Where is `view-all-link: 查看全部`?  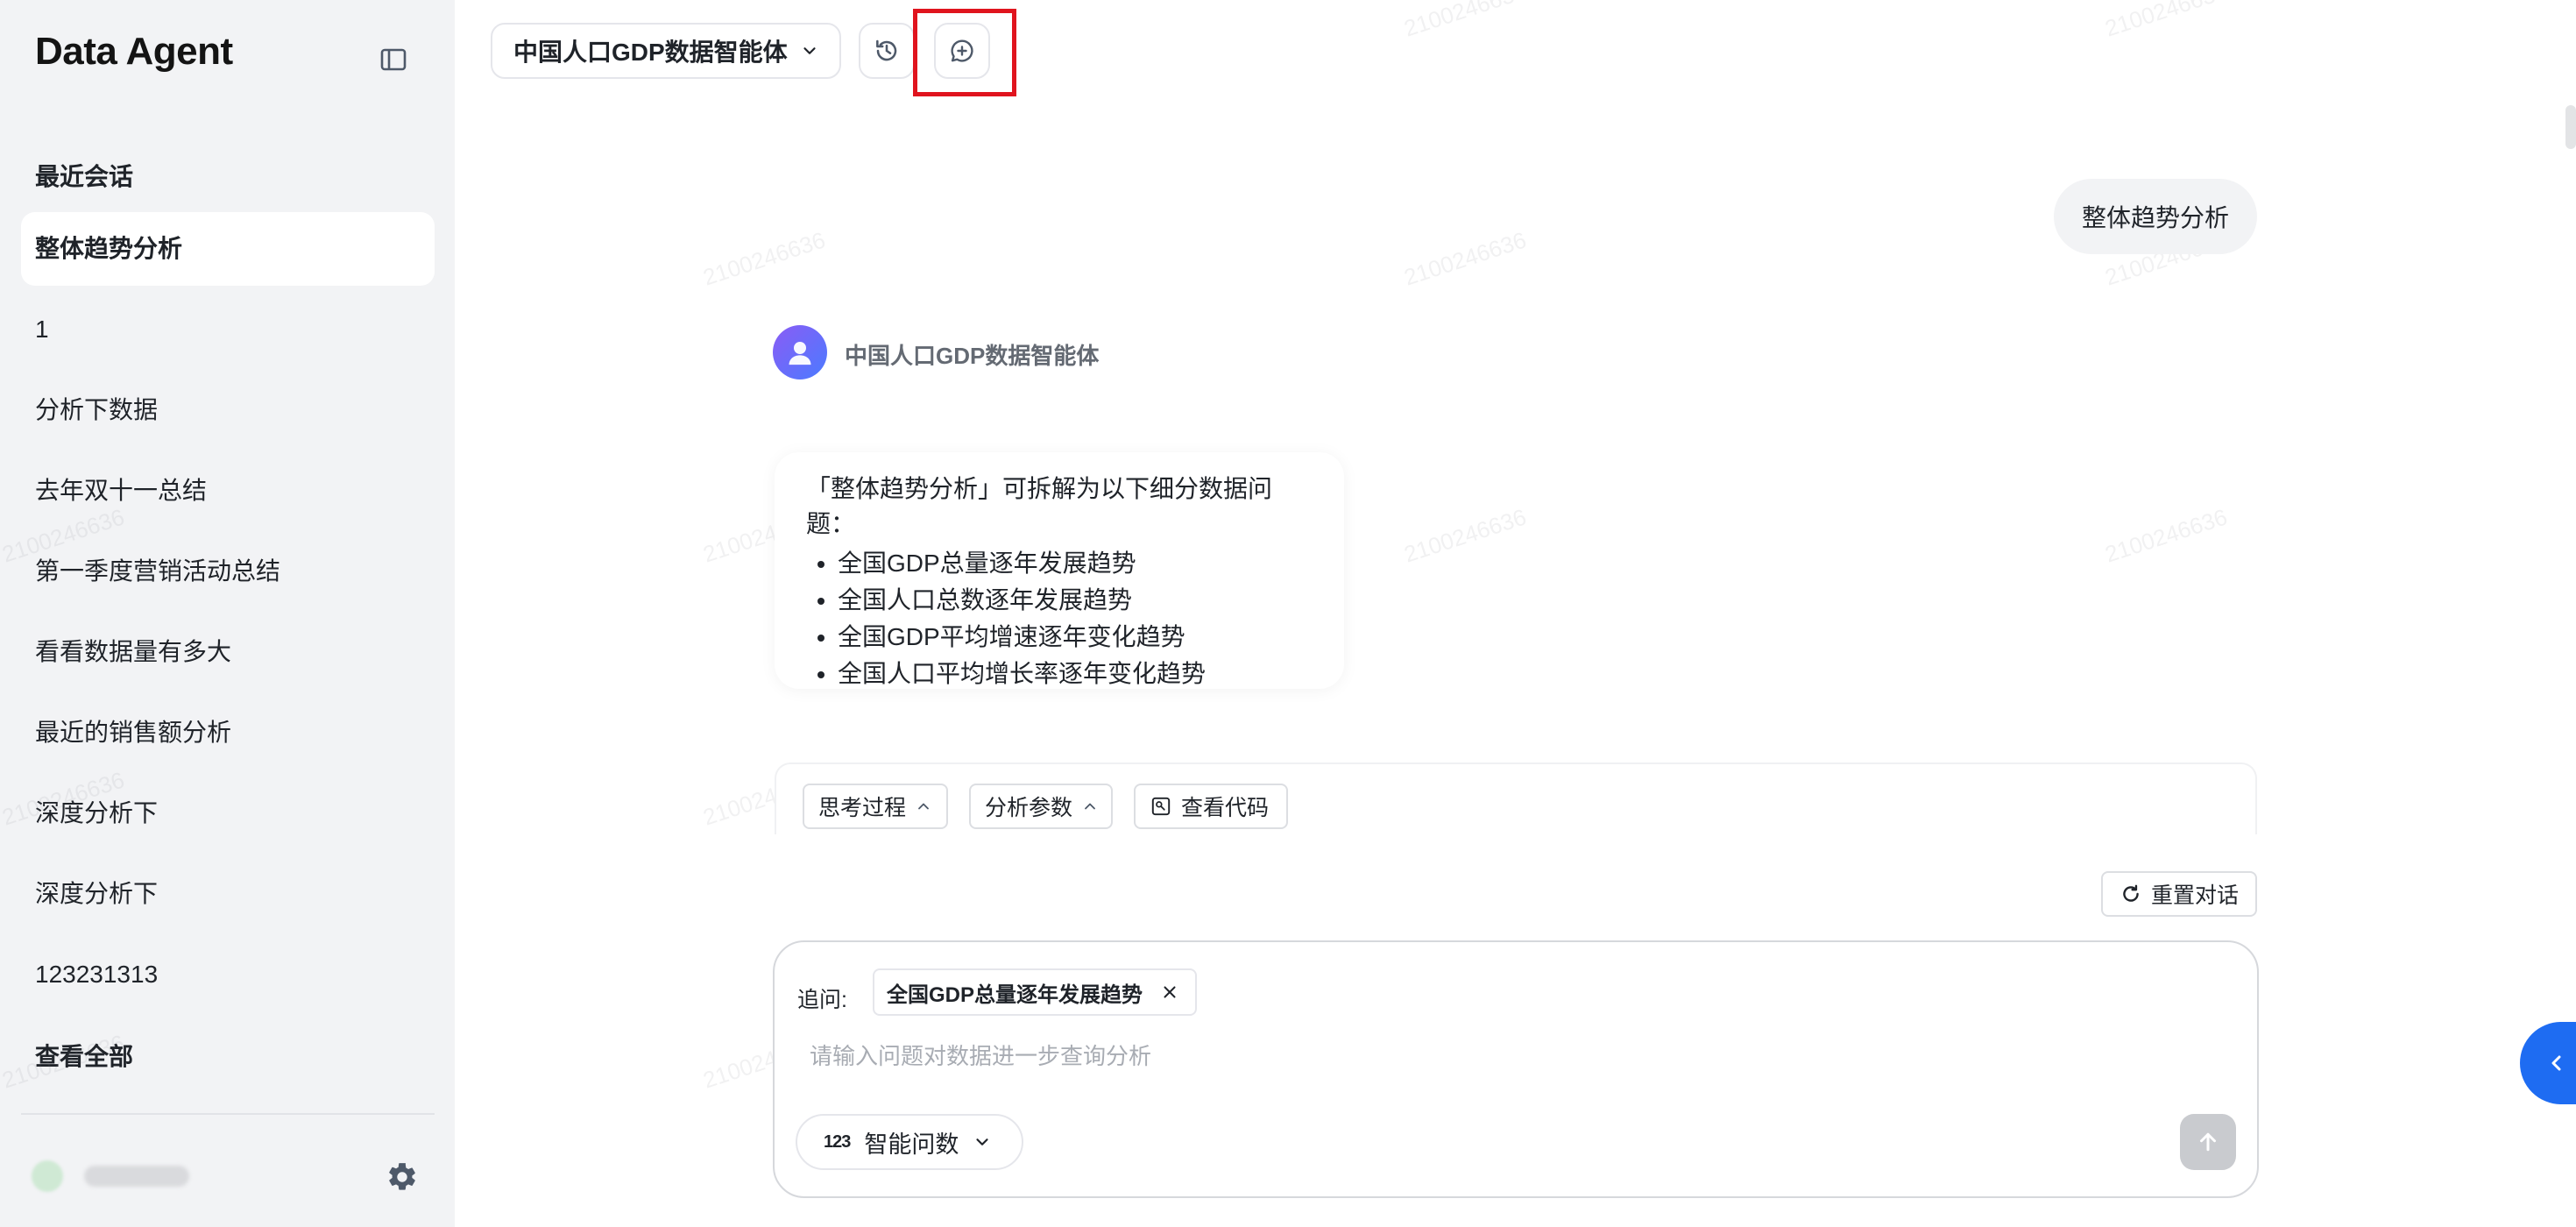
view-all-link: 查看全部 is located at coordinates (84, 1055).